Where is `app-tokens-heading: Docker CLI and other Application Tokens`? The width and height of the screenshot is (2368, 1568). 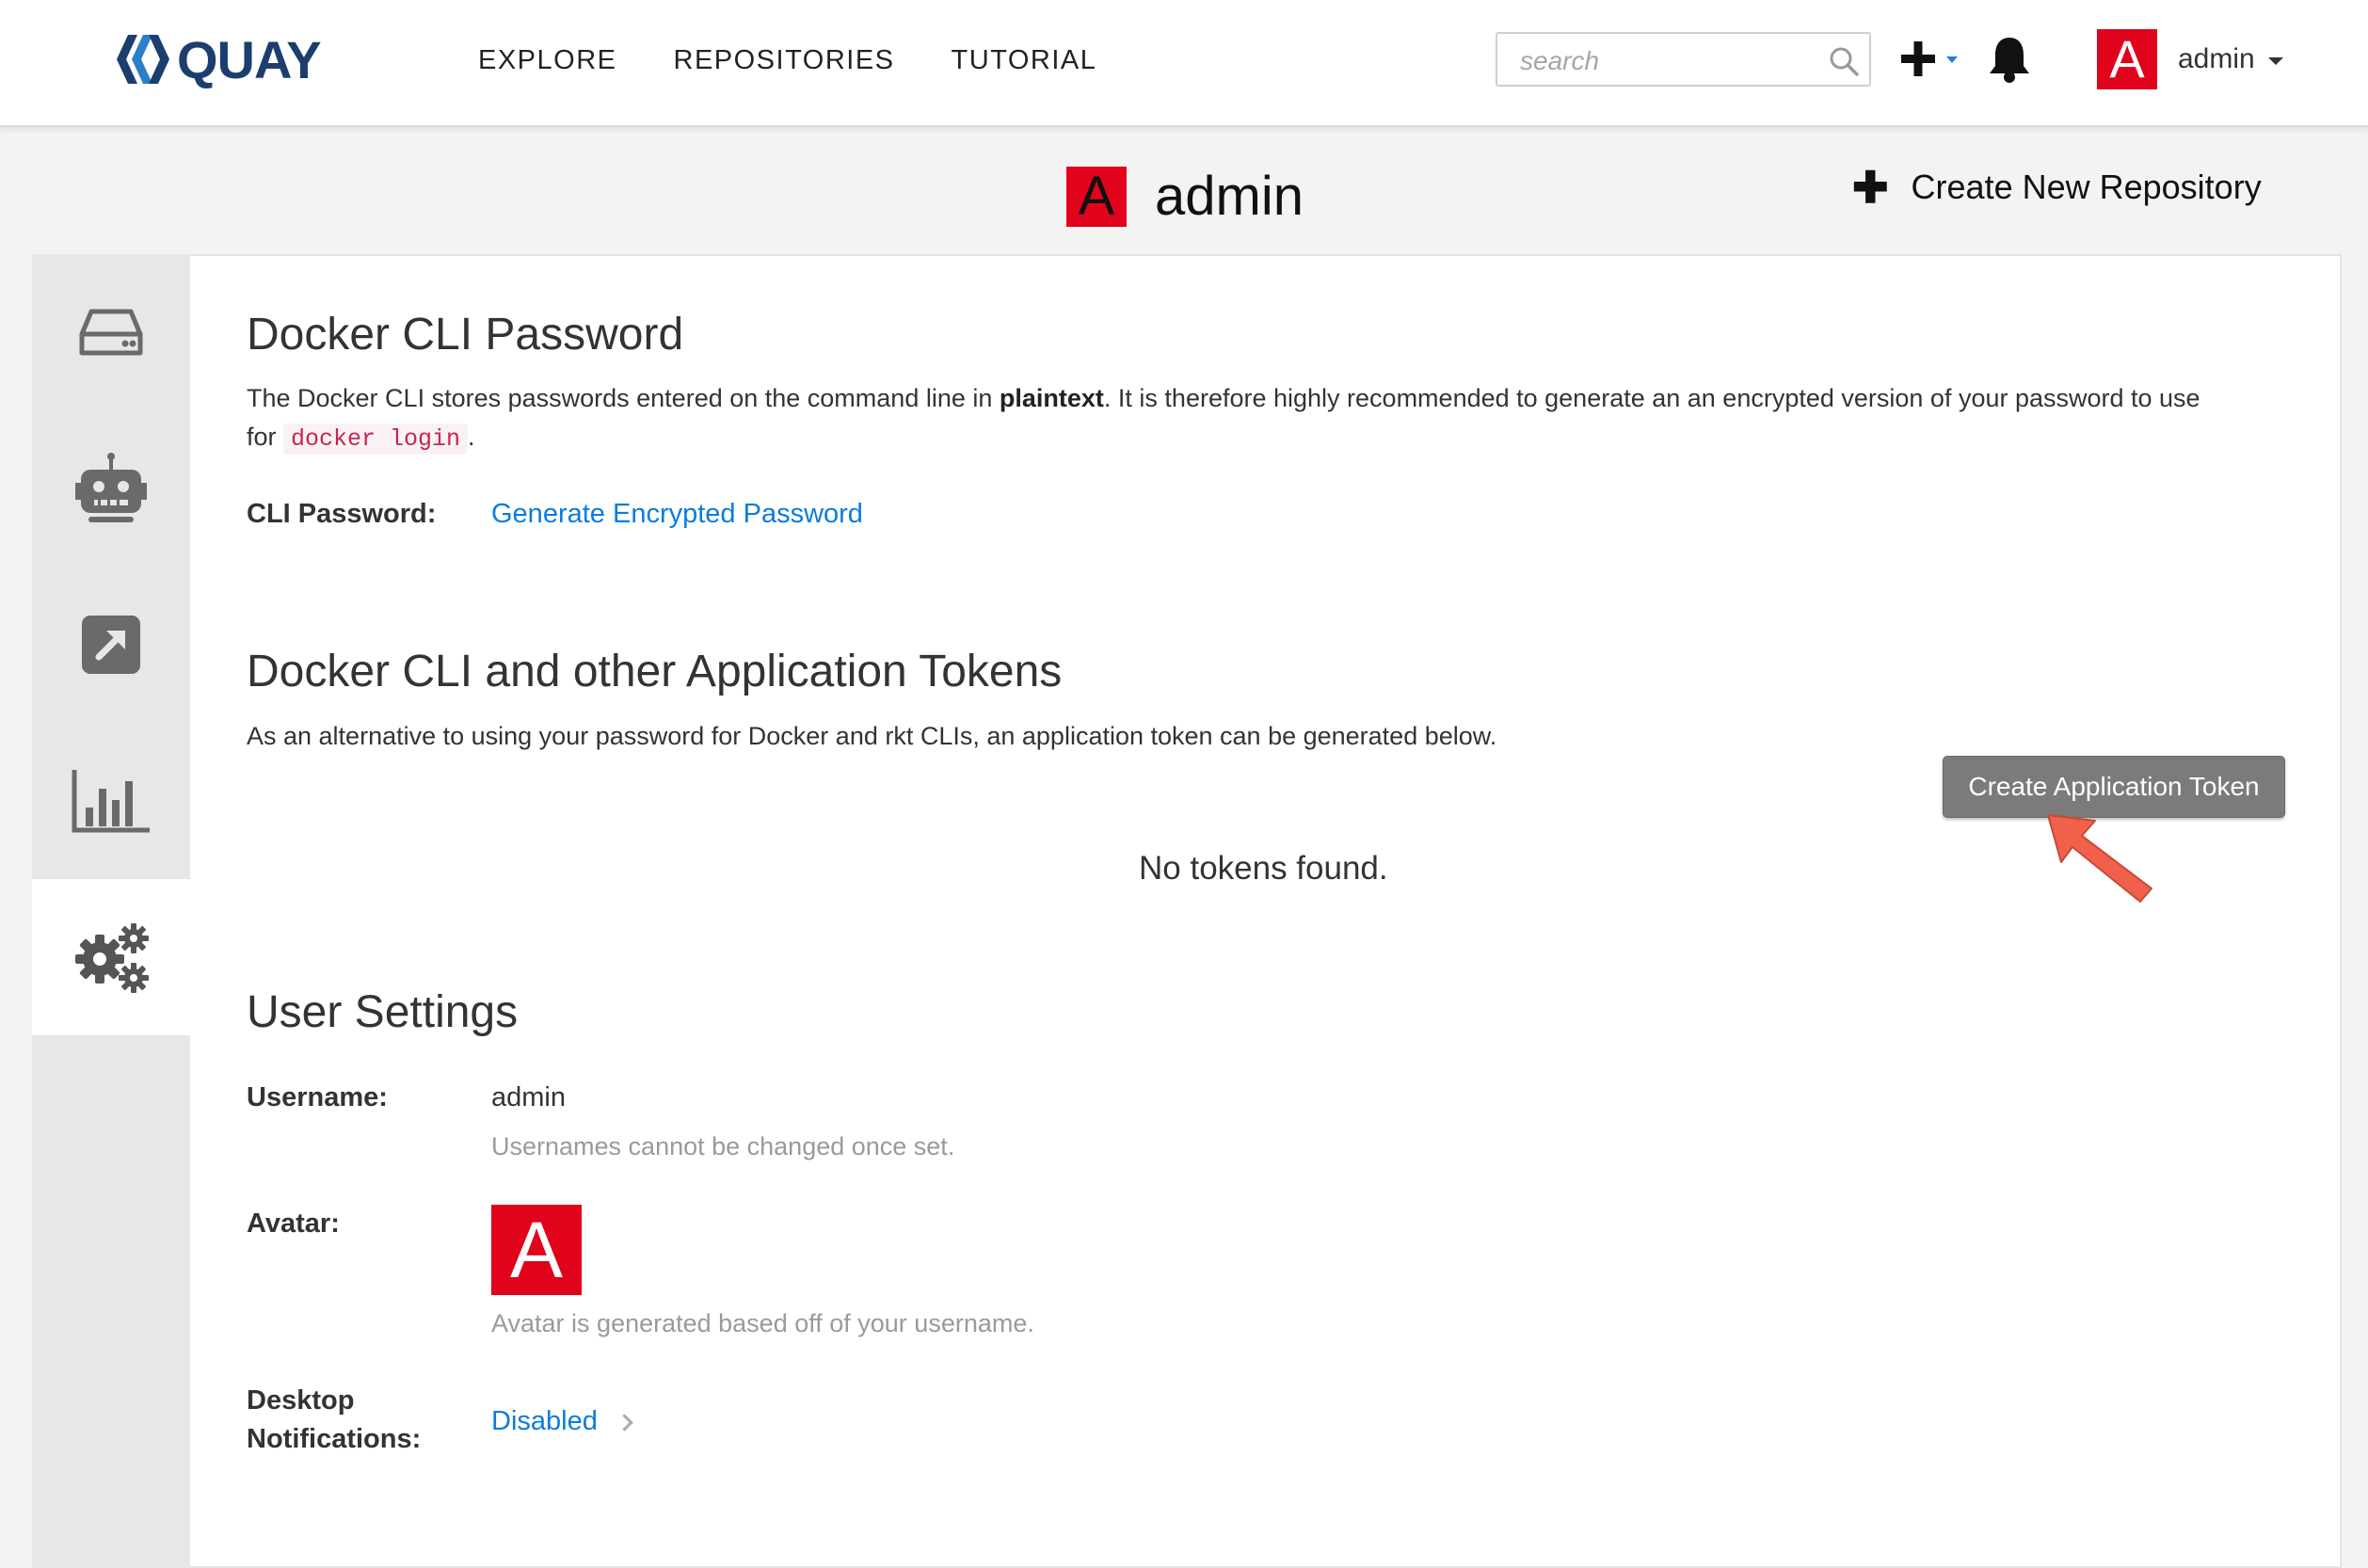 app-tokens-heading: Docker CLI and other Application Tokens is located at coordinates (655, 671).